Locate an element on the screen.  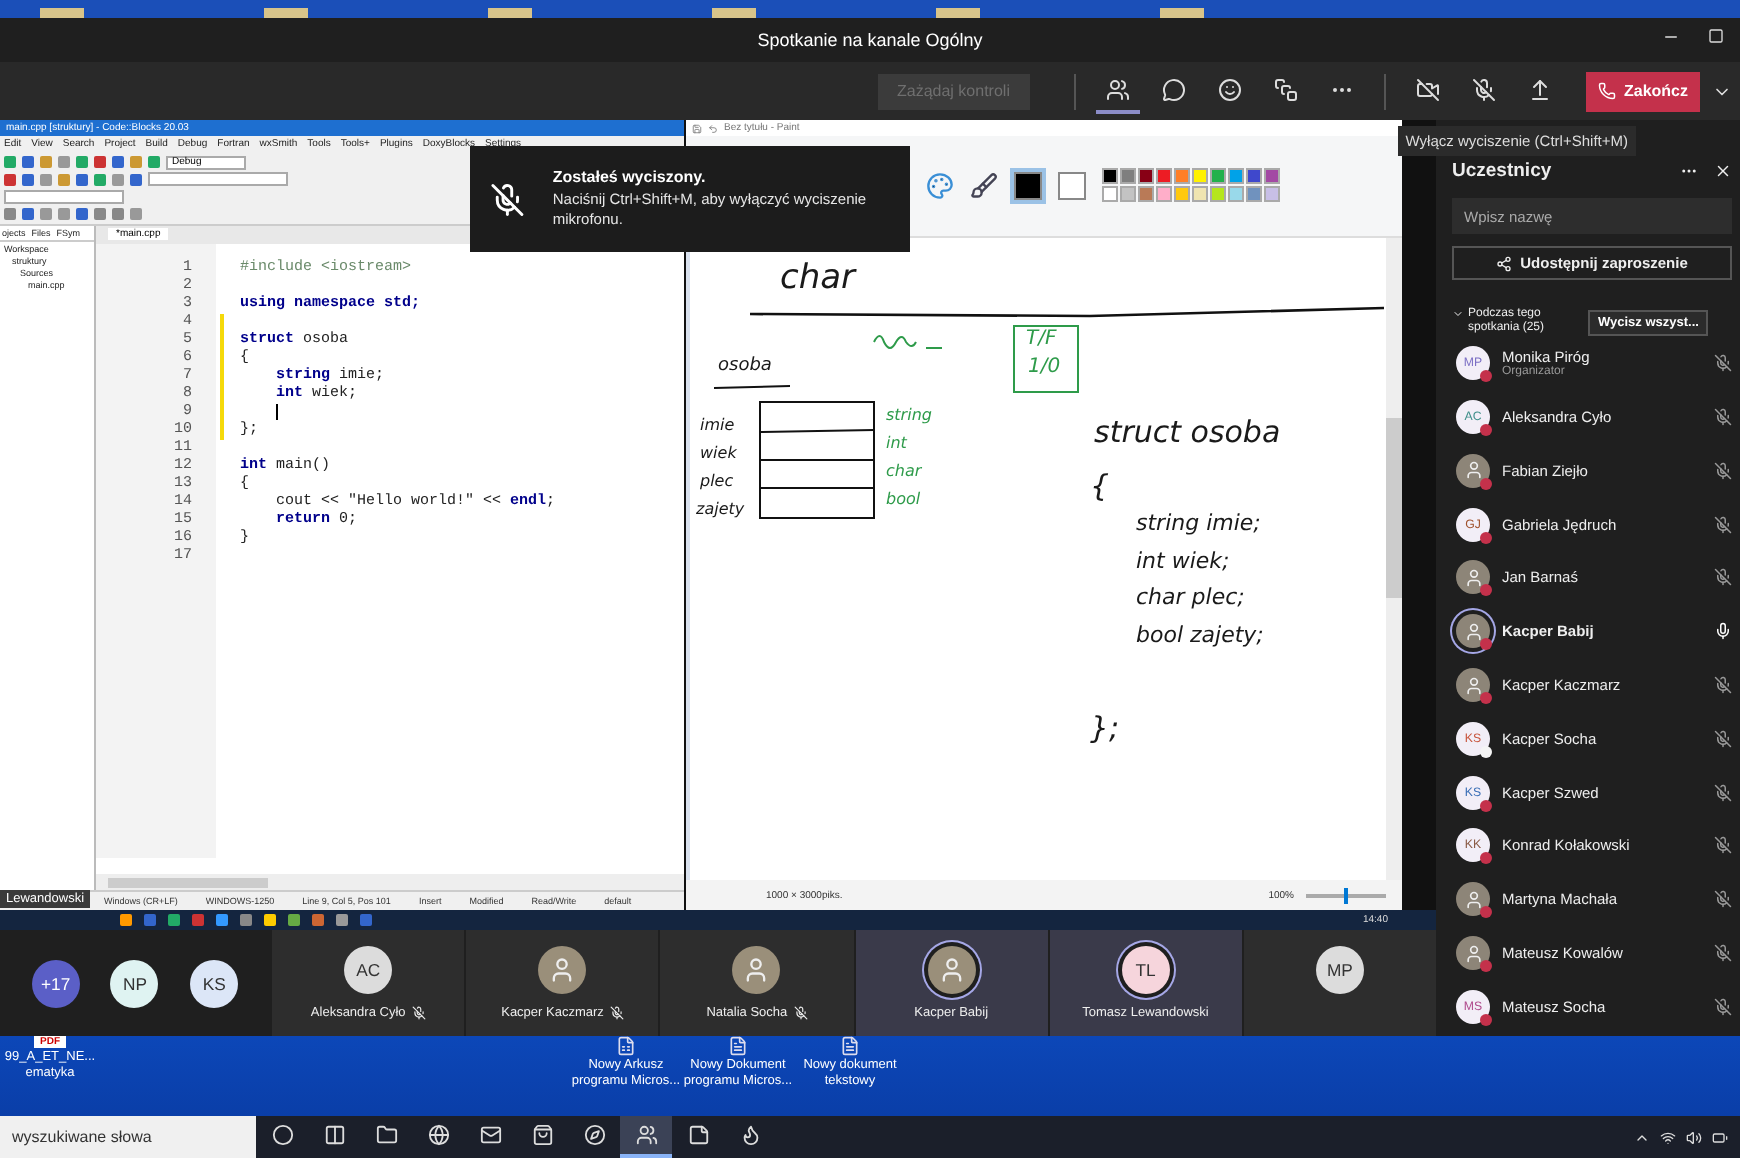
handwritten-text: zajety is located at coordinates (720, 509).